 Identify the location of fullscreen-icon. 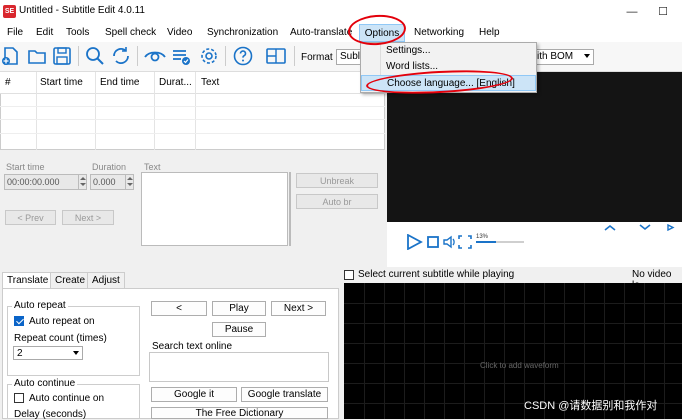
(465, 242).